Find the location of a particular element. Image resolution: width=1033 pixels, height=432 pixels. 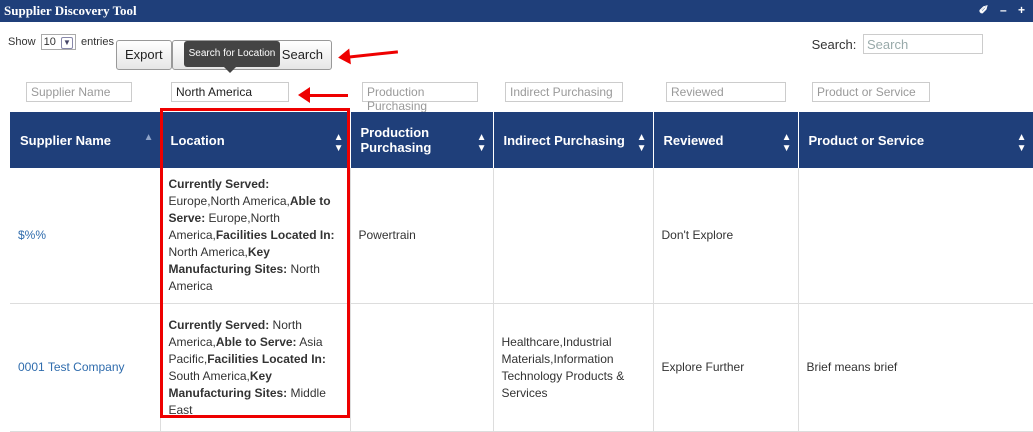

filter-reviewed: Reviewed is located at coordinates (726, 92).